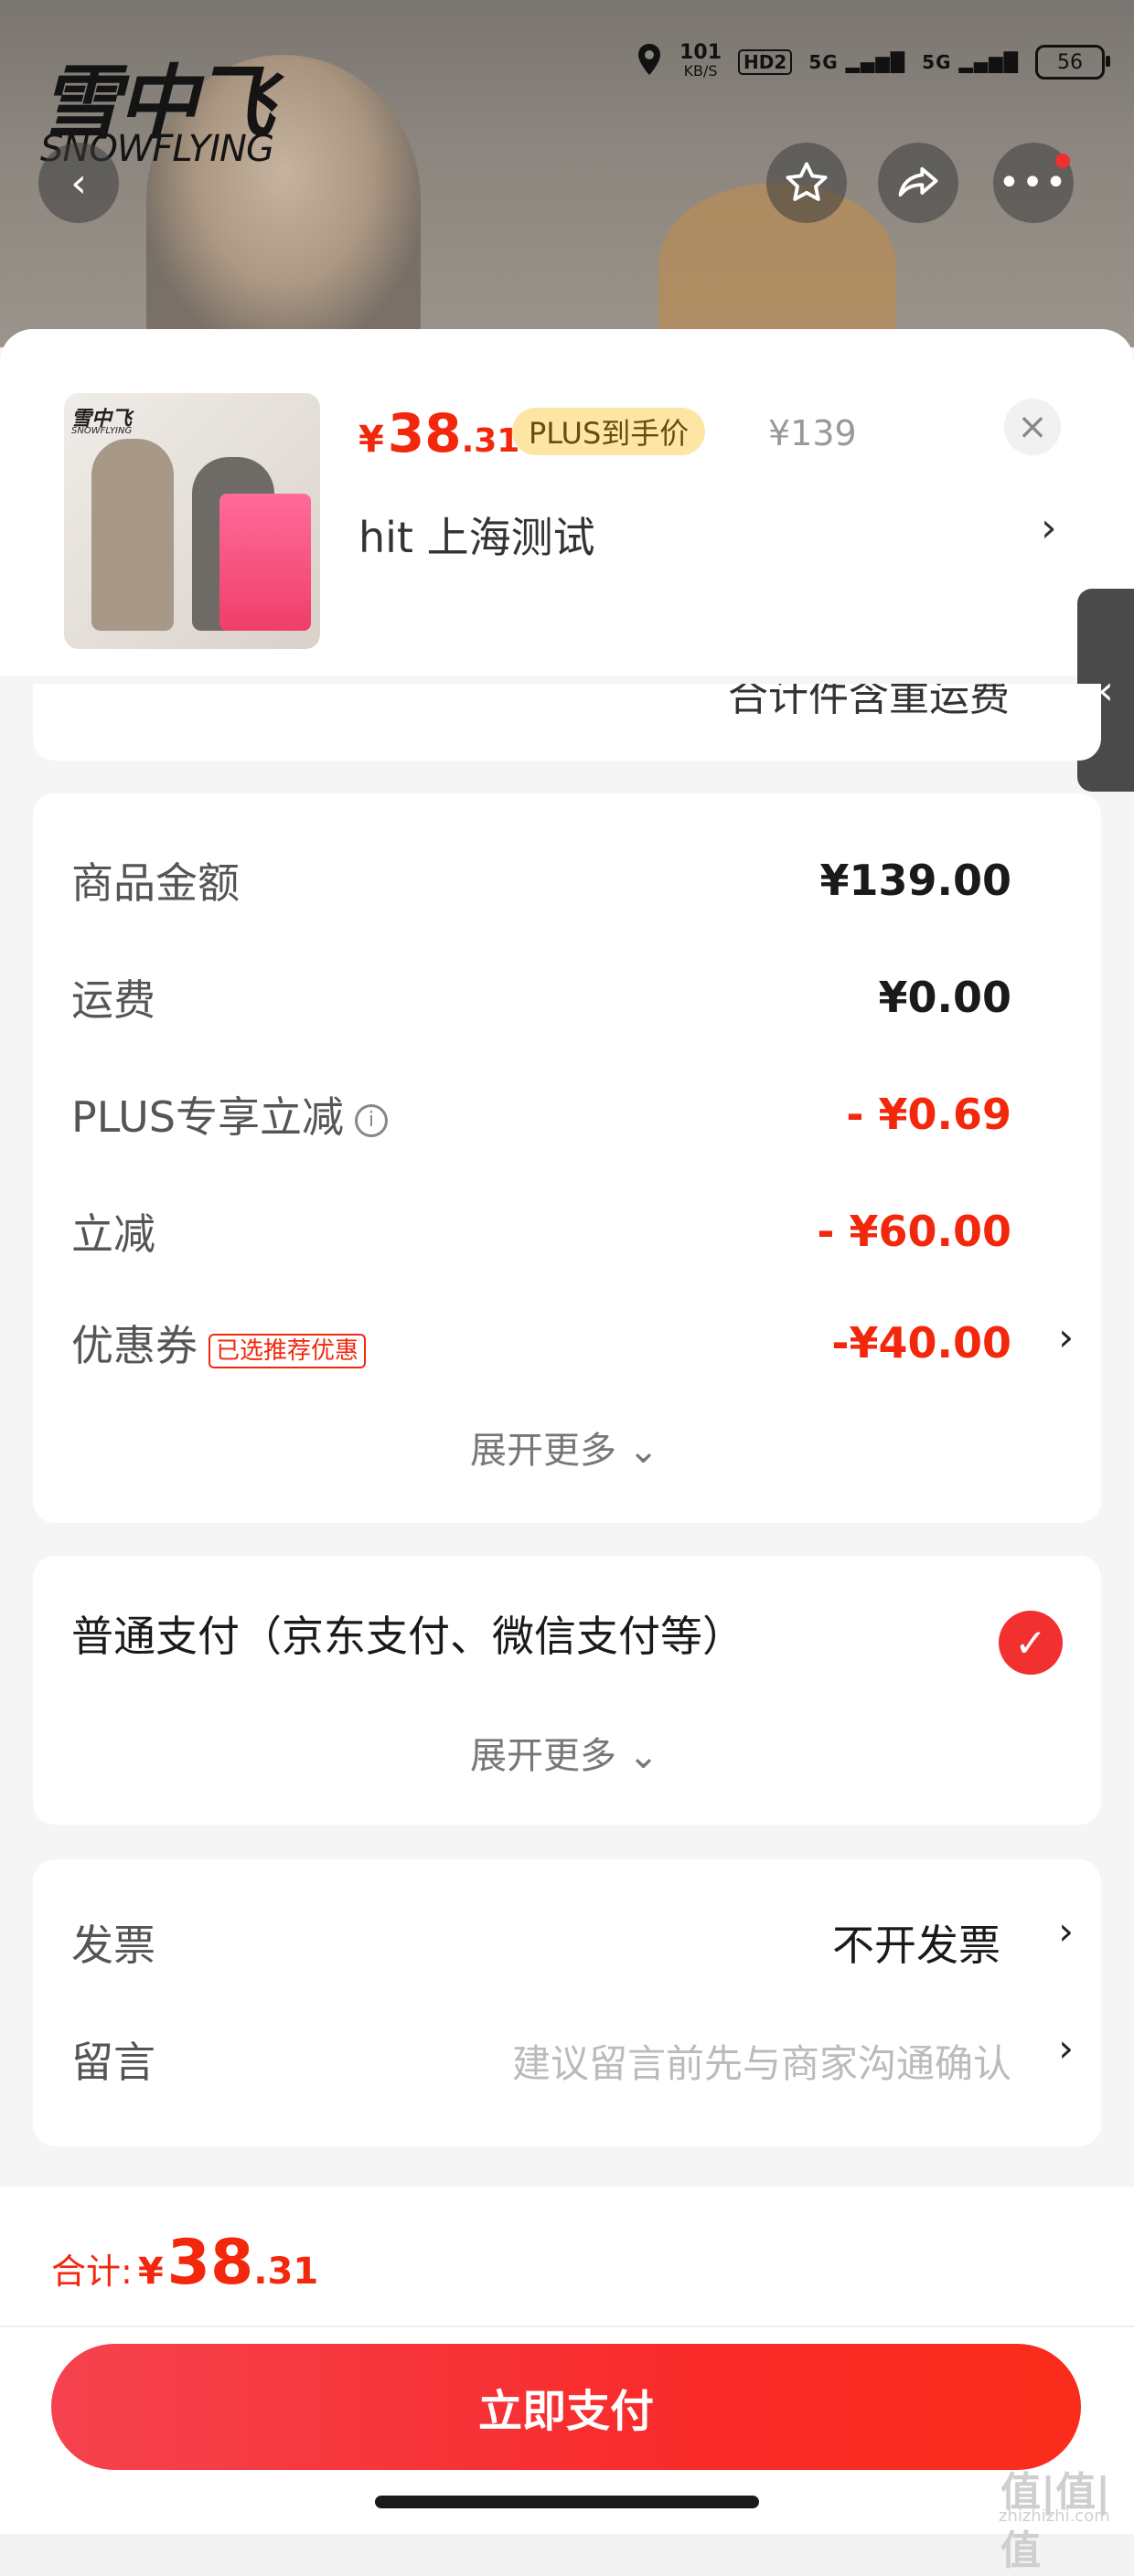 The width and height of the screenshot is (1134, 2576). I want to click on original-price: ¥139, so click(812, 433).